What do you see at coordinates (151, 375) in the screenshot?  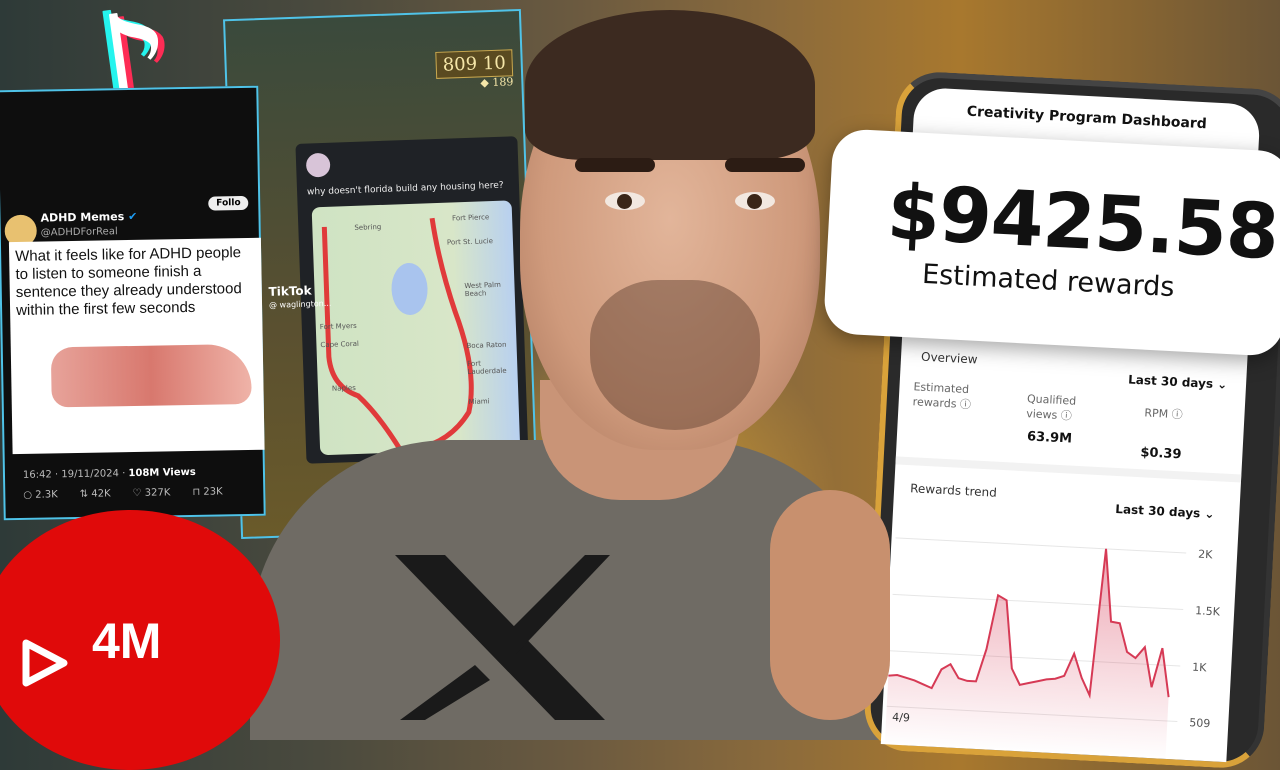 I see `plank-image` at bounding box center [151, 375].